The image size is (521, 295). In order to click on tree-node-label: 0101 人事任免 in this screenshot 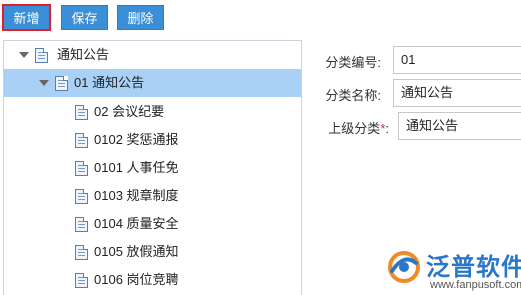, I will do `click(136, 167)`.